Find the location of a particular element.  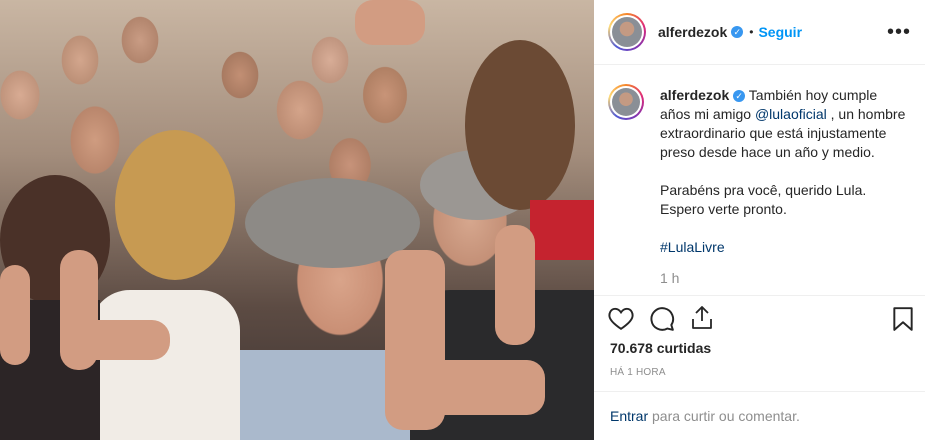

bookmark-icon is located at coordinates (903, 321).